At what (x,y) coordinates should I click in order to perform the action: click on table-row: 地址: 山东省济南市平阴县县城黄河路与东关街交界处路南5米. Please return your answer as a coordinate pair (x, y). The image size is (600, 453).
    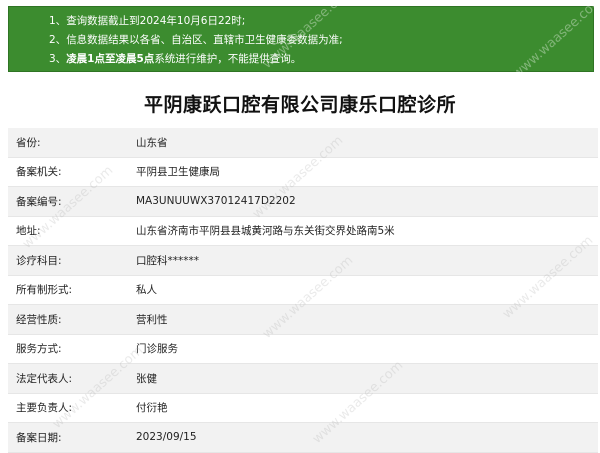
    Looking at the image, I should click on (303, 231).